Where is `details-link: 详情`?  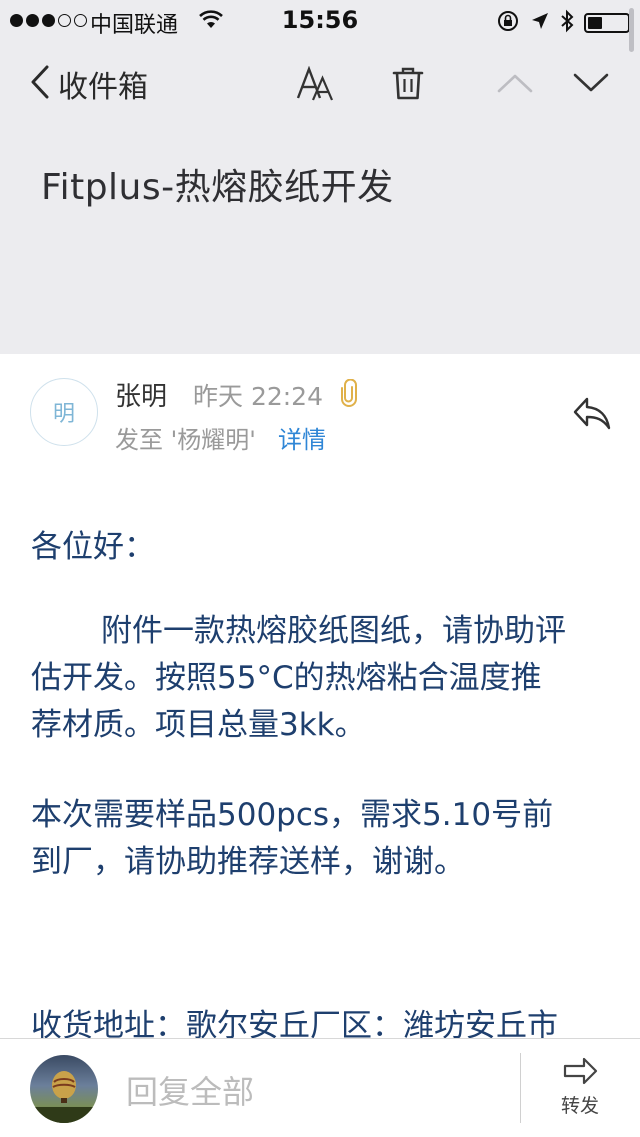 details-link: 详情 is located at coordinates (302, 437).